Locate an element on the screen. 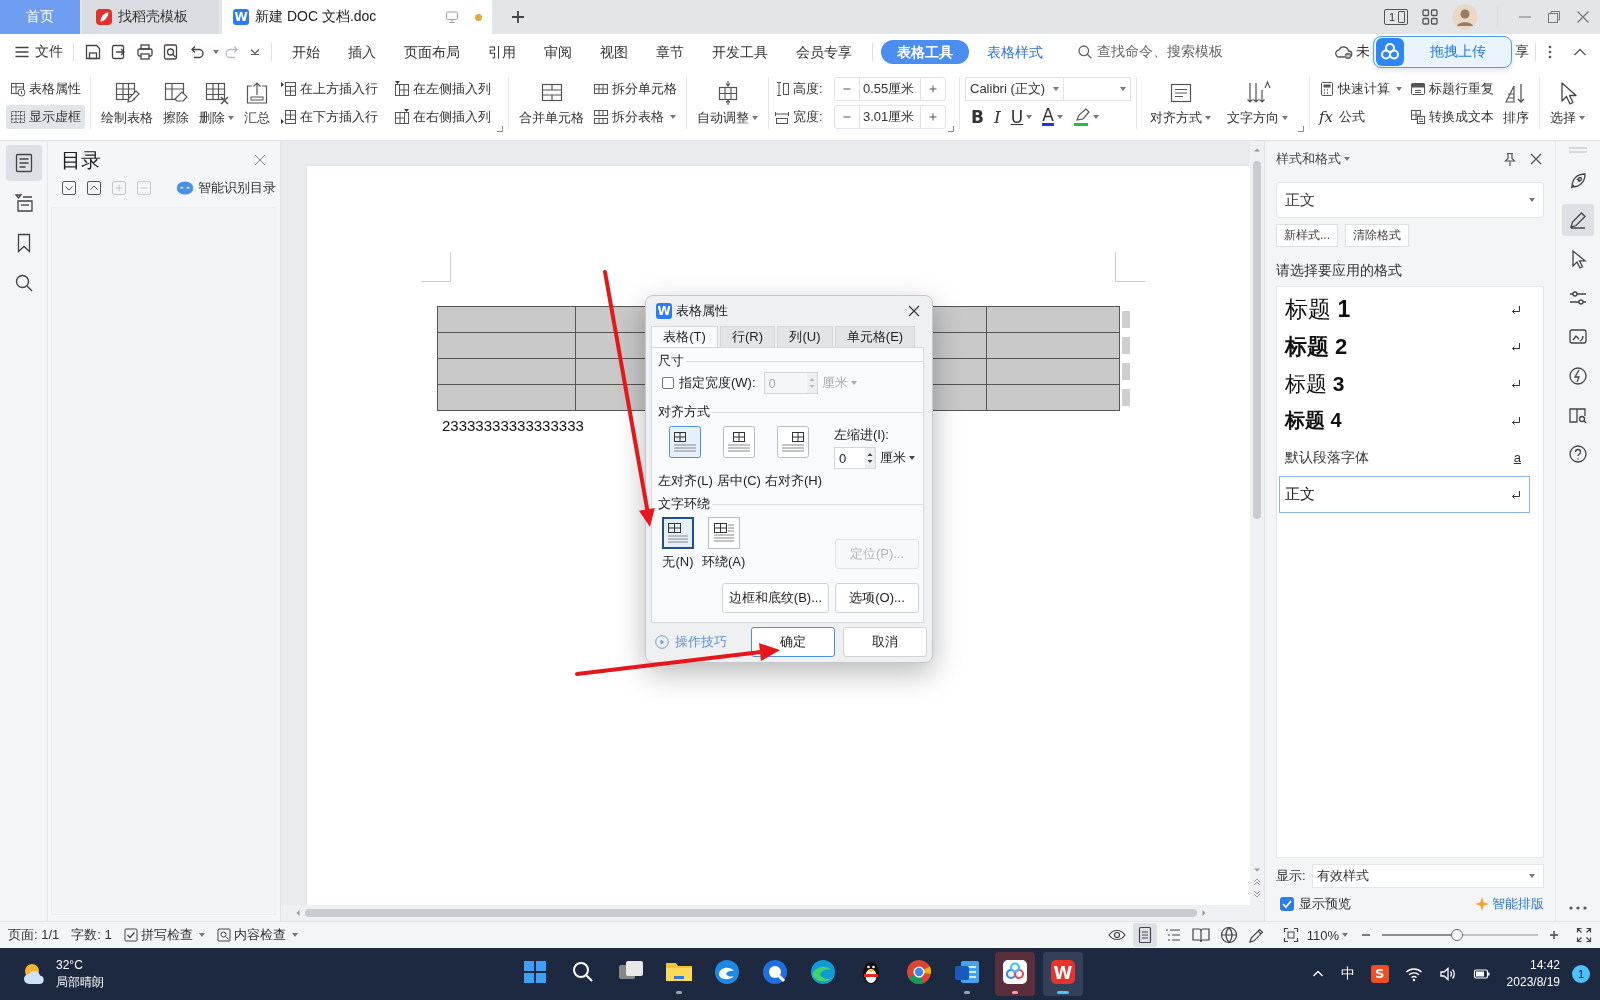 The image size is (1600, 1000). dialog-tab: 表格(T) is located at coordinates (684, 336).